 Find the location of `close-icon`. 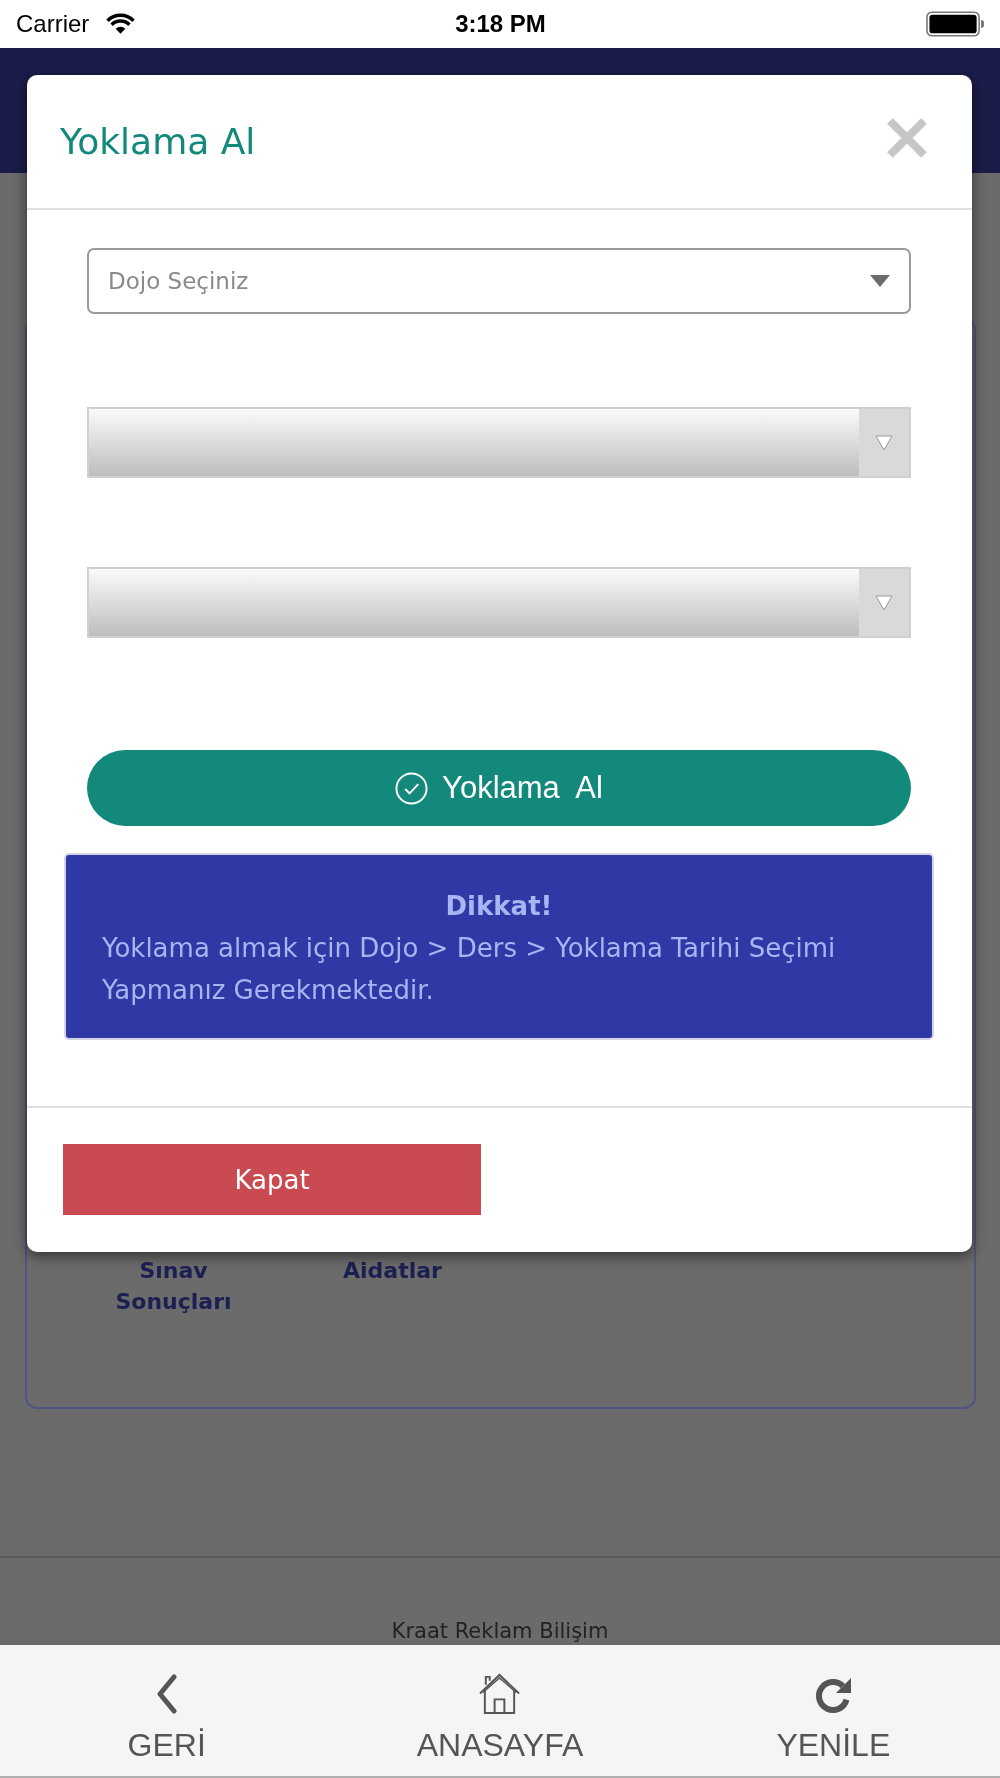

close-icon is located at coordinates (907, 137).